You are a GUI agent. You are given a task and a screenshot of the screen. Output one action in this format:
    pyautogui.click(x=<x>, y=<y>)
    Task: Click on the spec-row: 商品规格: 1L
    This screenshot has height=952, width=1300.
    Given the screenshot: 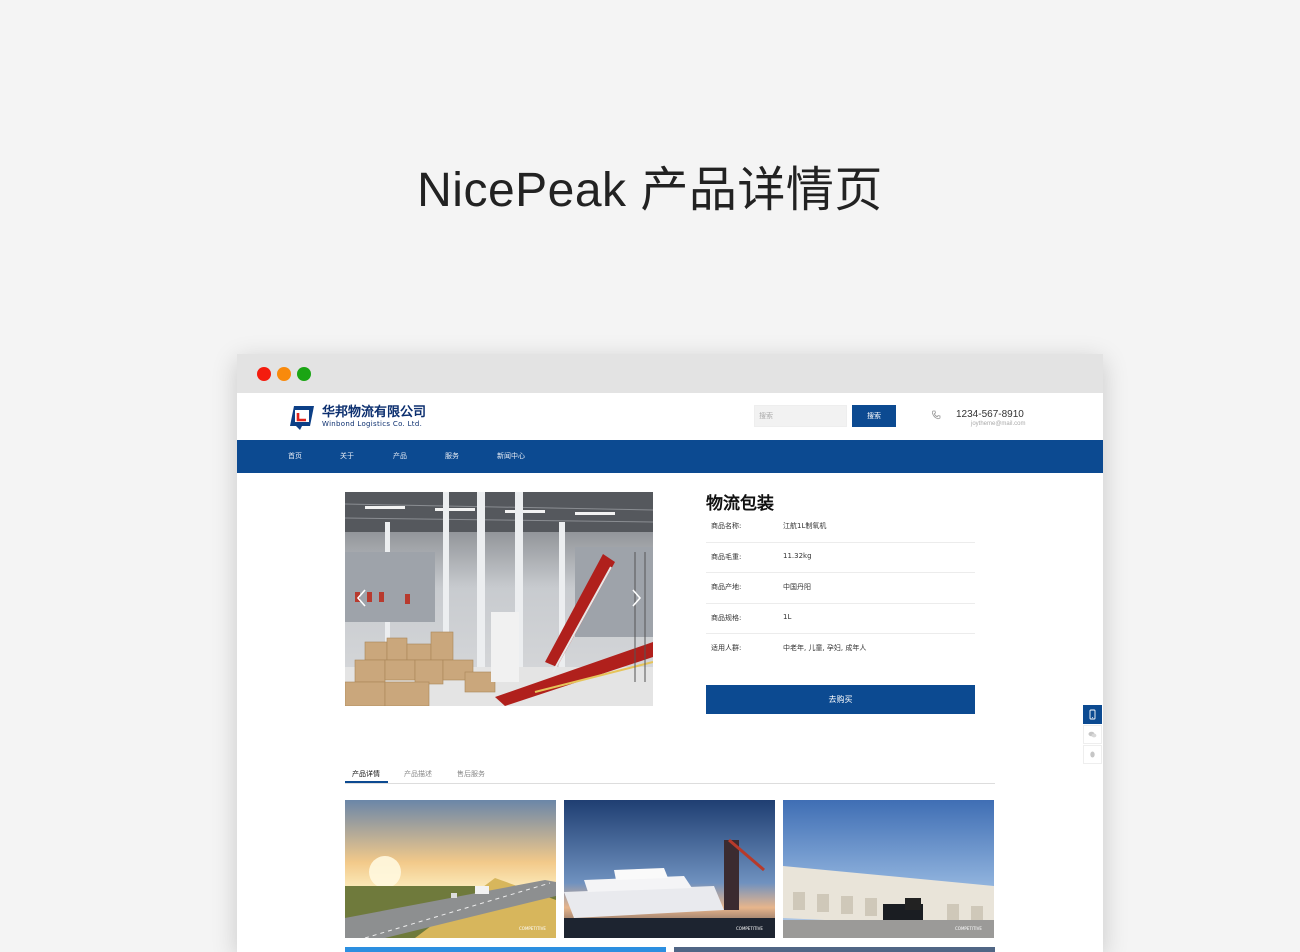 What is the action you would take?
    pyautogui.click(x=840, y=619)
    